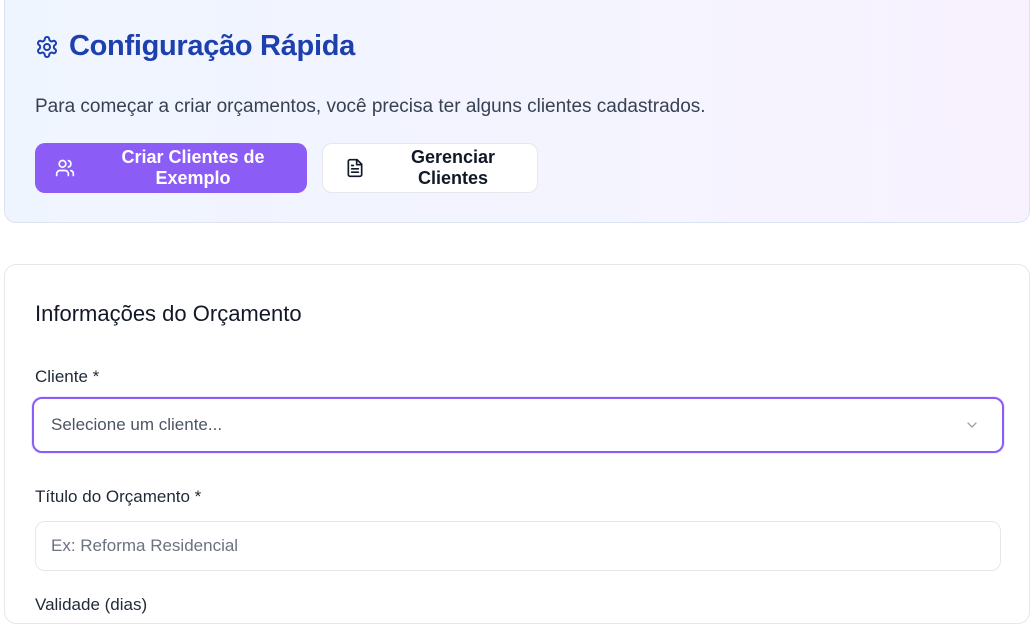  Describe the element at coordinates (972, 425) in the screenshot. I see `chevron-down-icon` at that location.